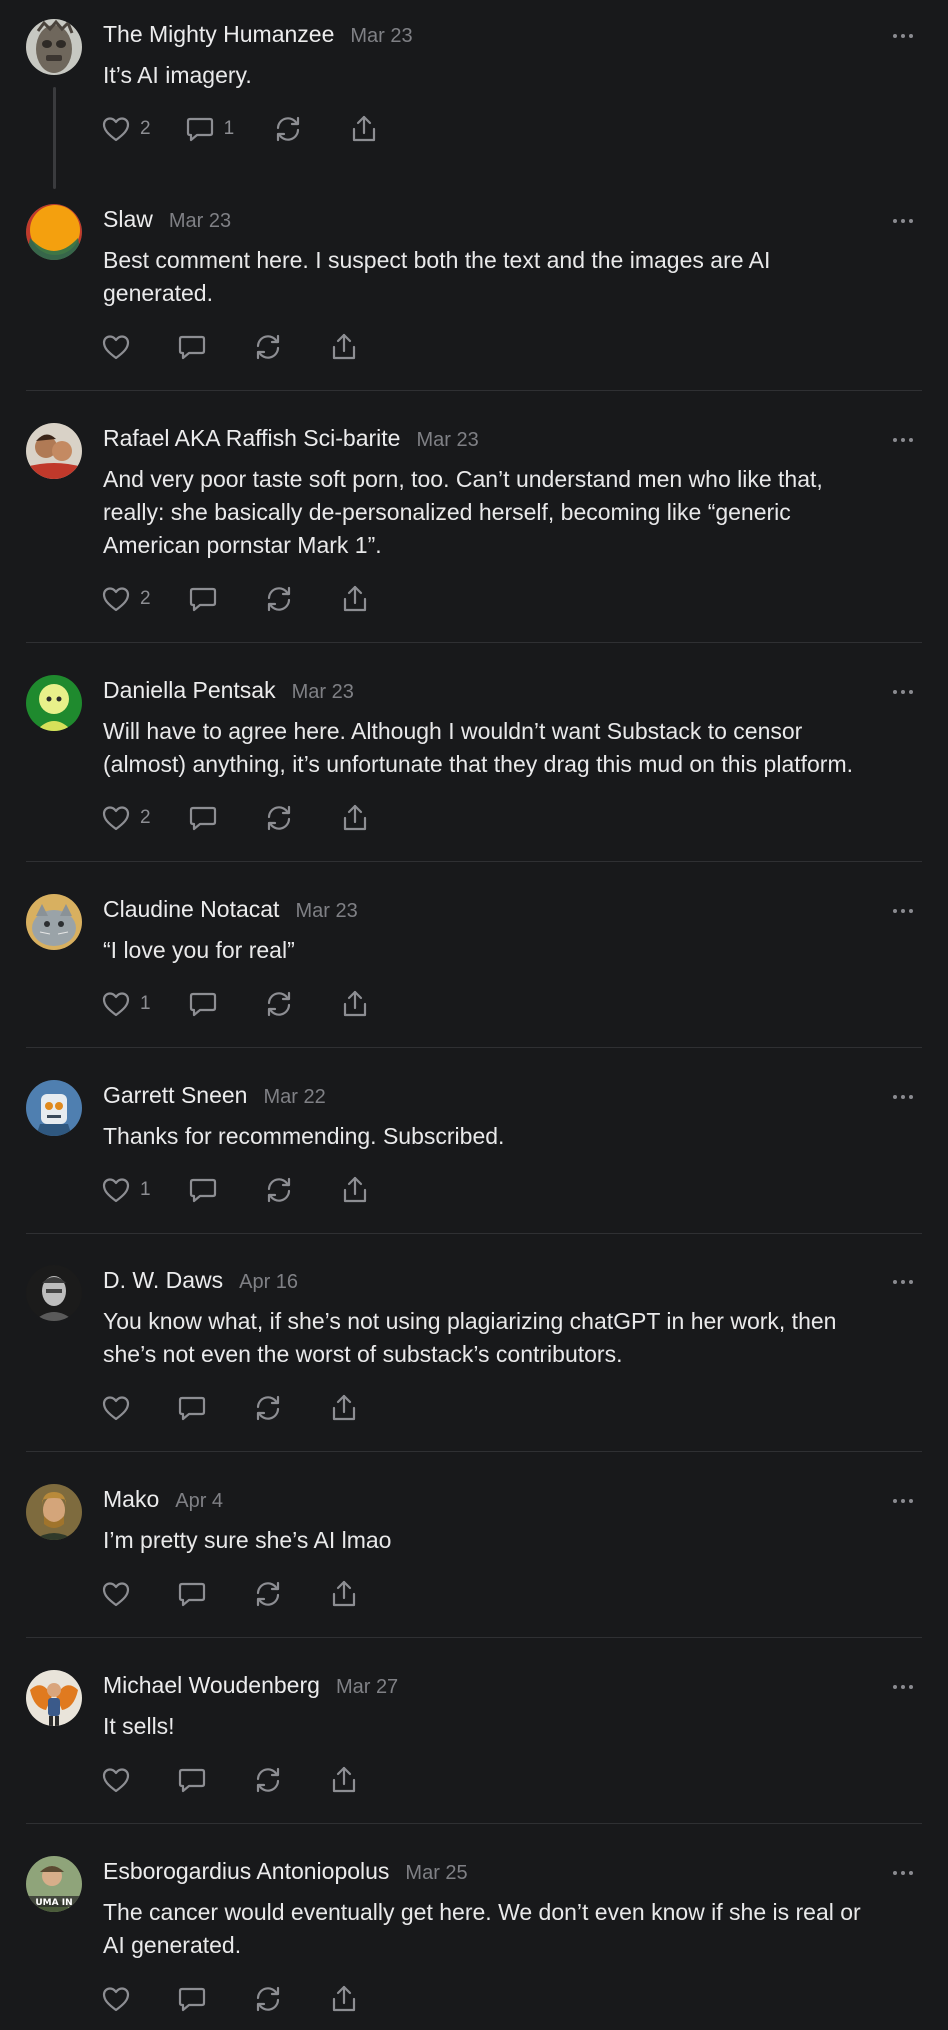 The height and width of the screenshot is (2030, 948). I want to click on comment-date: Apr 16, so click(268, 1282).